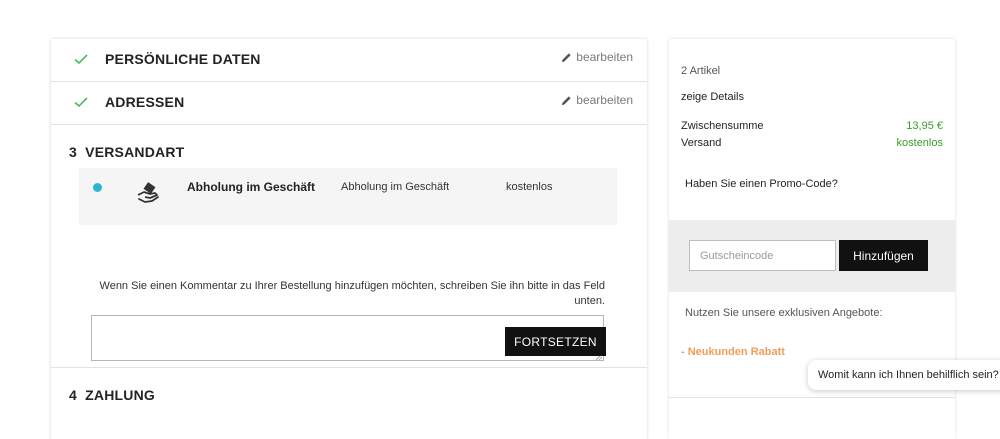 The height and width of the screenshot is (439, 1000). I want to click on edit-addresses-link: bearbeiten, so click(597, 100).